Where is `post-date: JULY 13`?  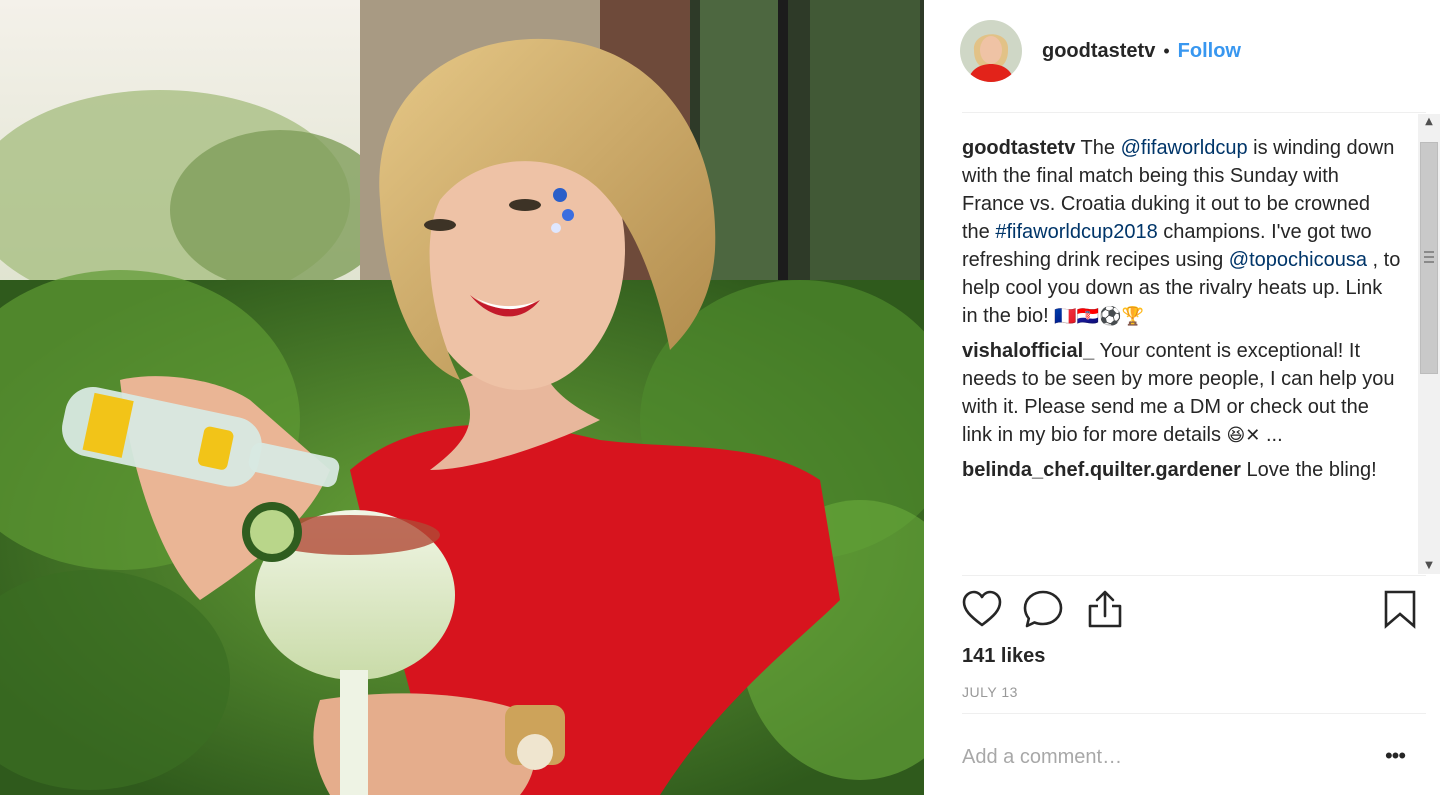
post-date: JULY 13 is located at coordinates (990, 692).